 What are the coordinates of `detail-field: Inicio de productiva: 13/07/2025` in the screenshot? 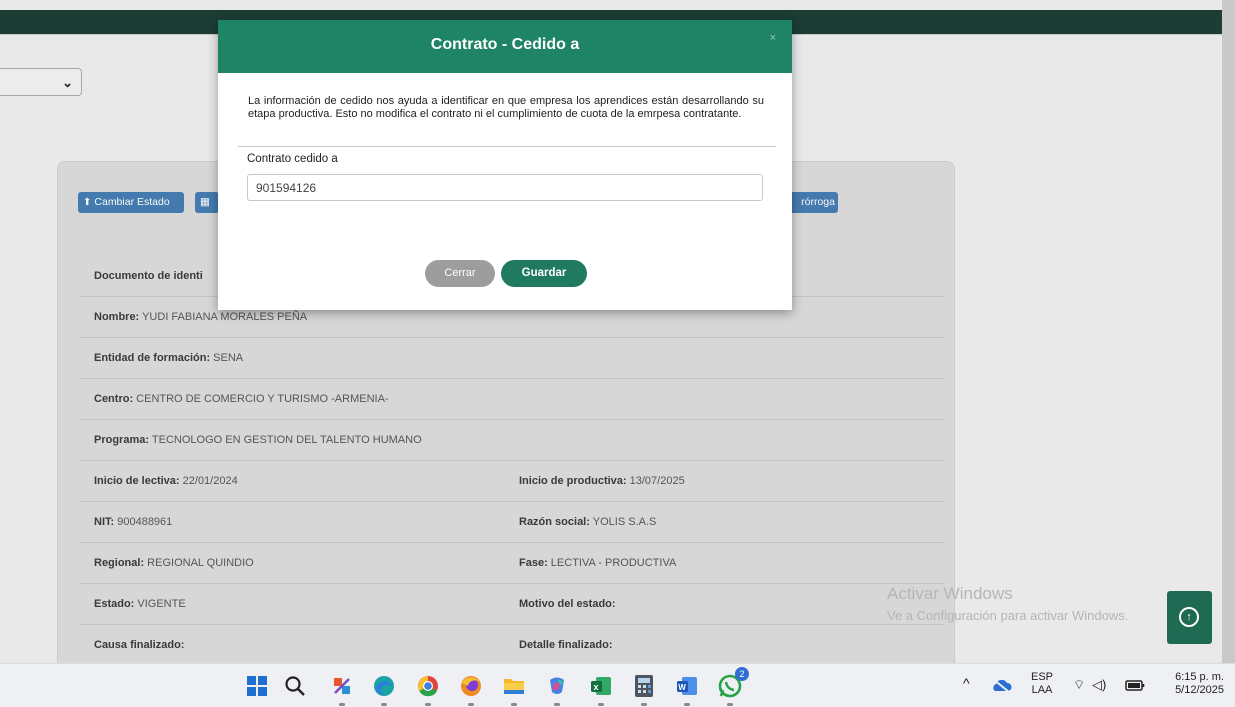 It's located at (602, 481).